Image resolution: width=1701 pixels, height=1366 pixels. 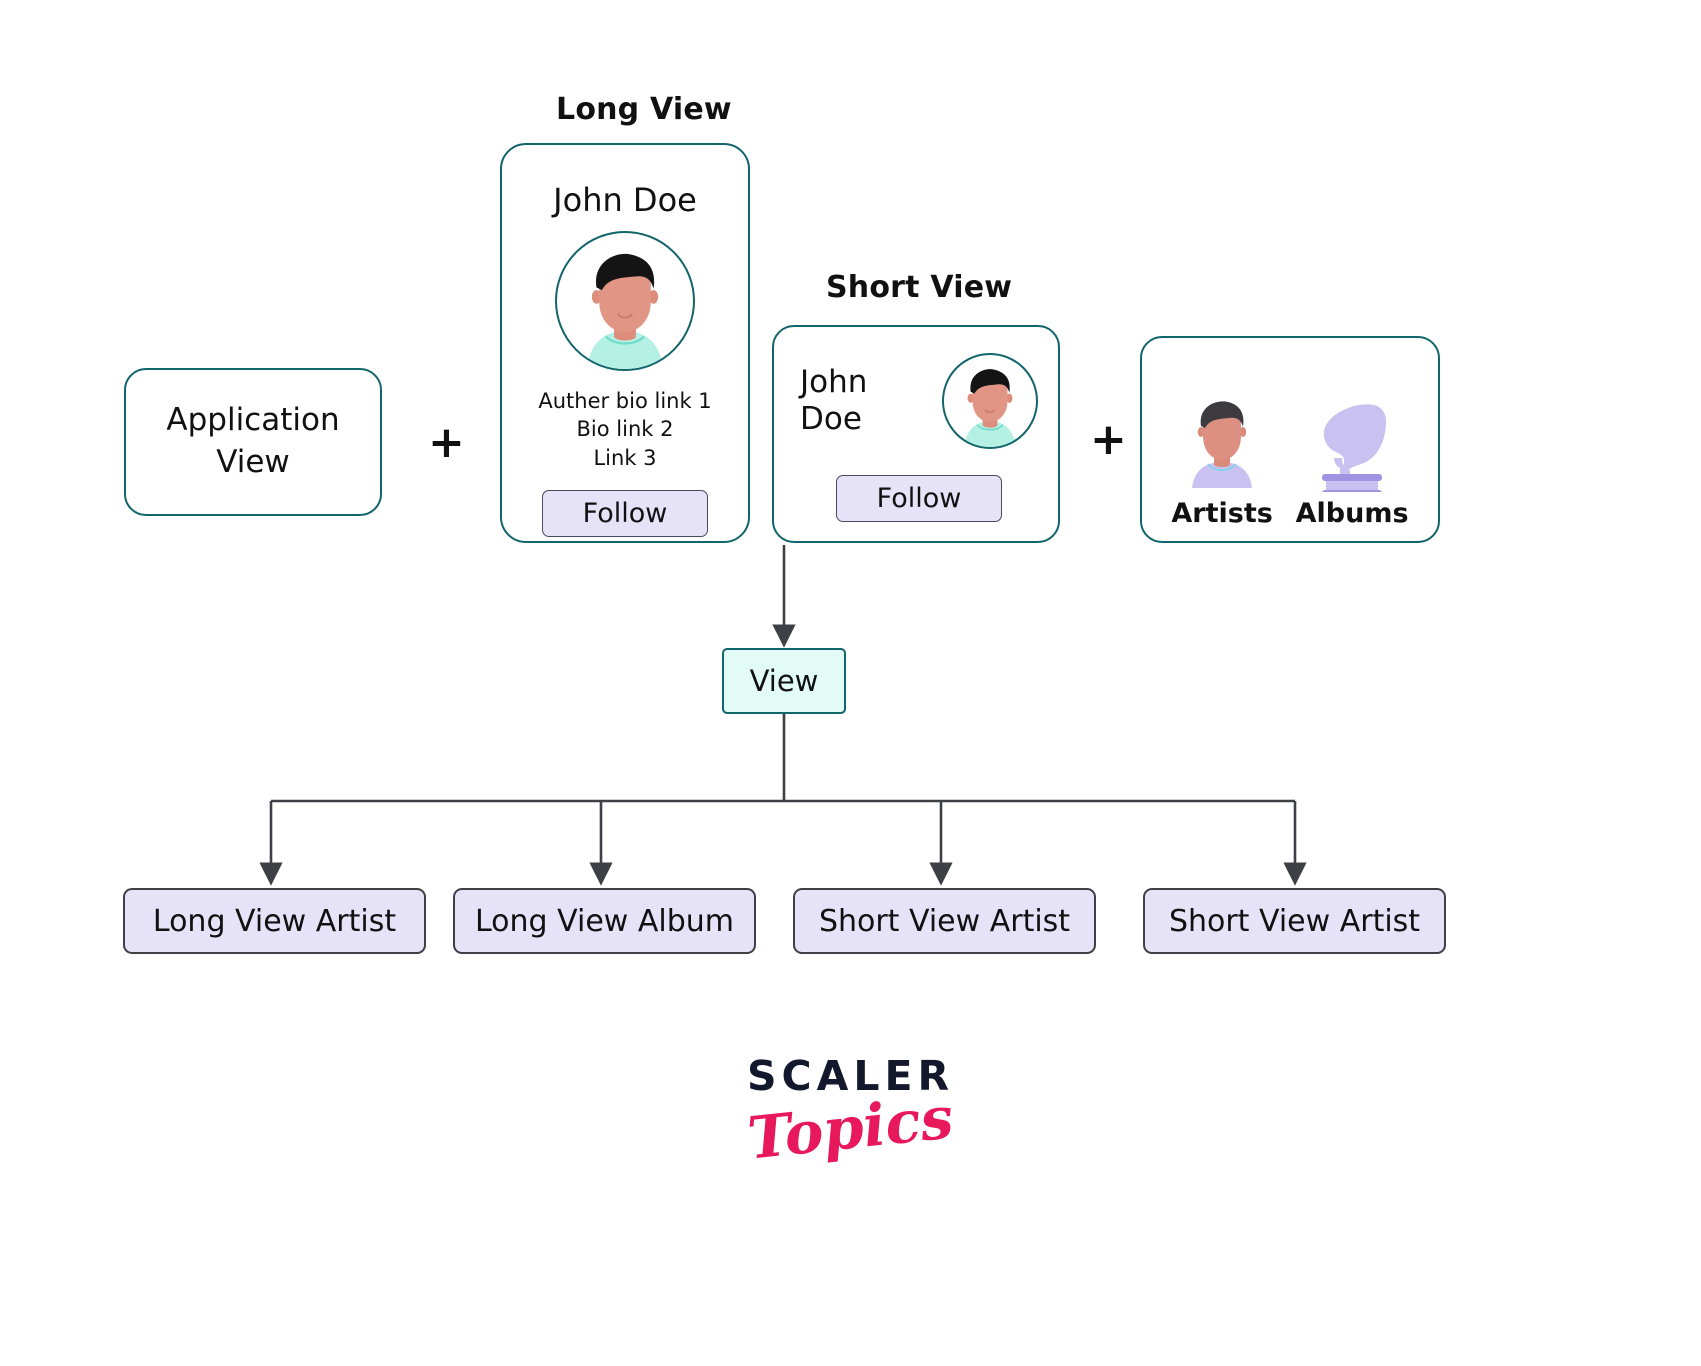 What do you see at coordinates (919, 498) in the screenshot?
I see `short-view-follow-button: Follow` at bounding box center [919, 498].